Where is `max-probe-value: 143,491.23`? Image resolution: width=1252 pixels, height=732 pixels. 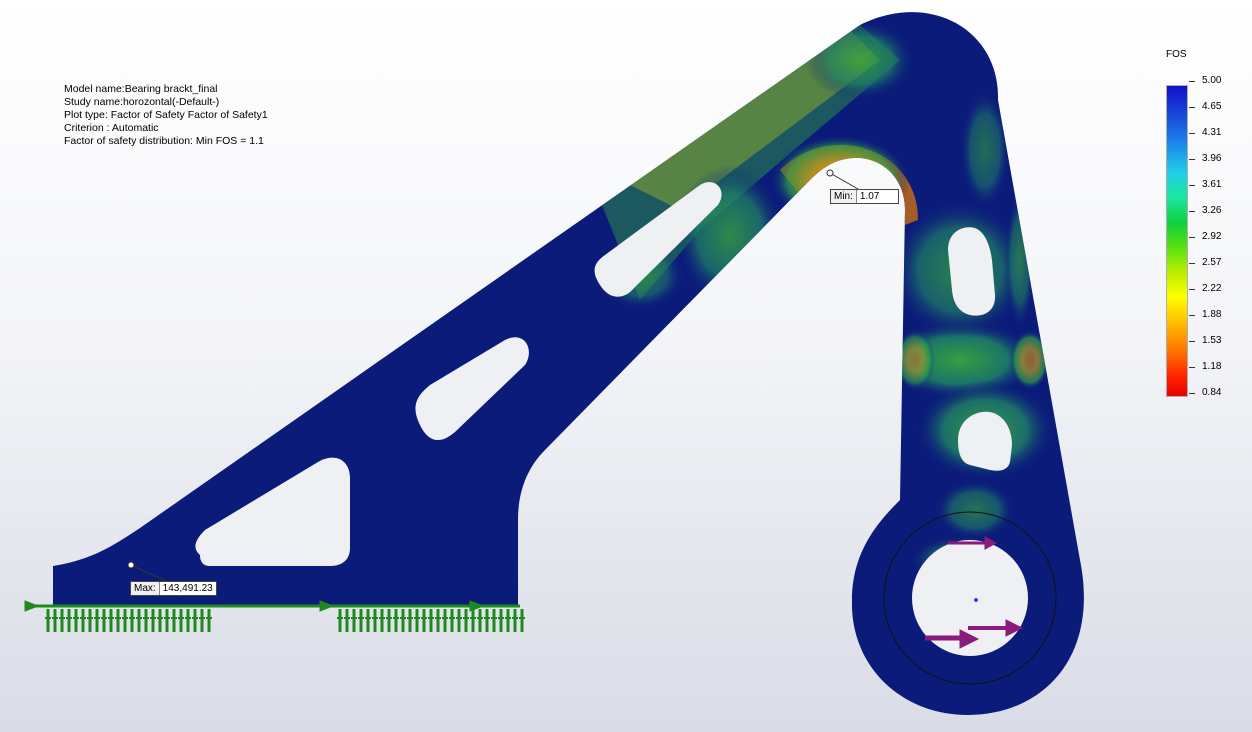
max-probe-value: 143,491.23 is located at coordinates (187, 588).